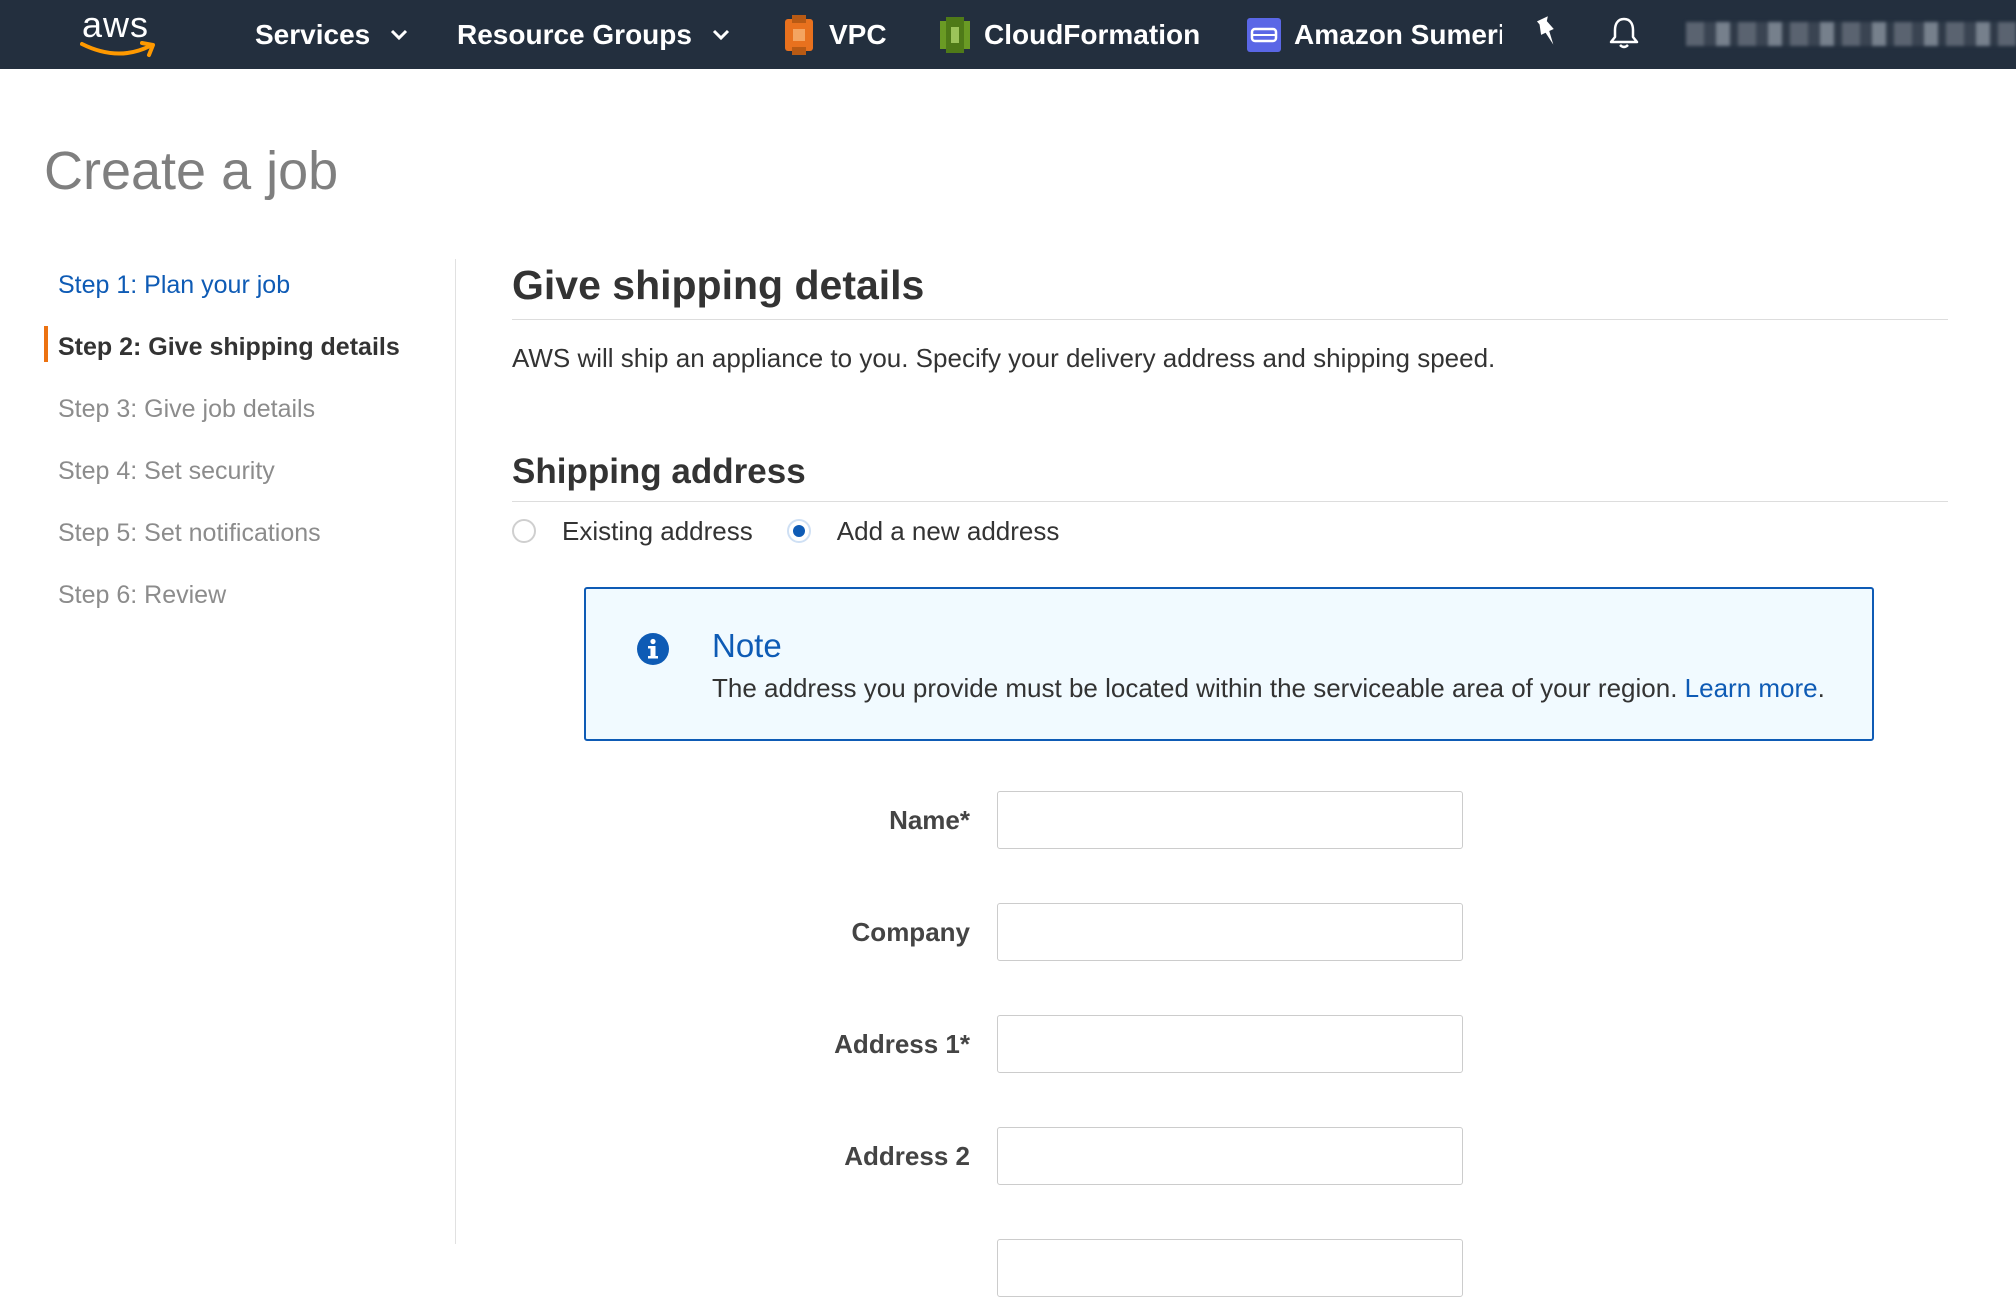  Describe the element at coordinates (718, 285) in the screenshot. I see `section-title: Give shipping details` at that location.